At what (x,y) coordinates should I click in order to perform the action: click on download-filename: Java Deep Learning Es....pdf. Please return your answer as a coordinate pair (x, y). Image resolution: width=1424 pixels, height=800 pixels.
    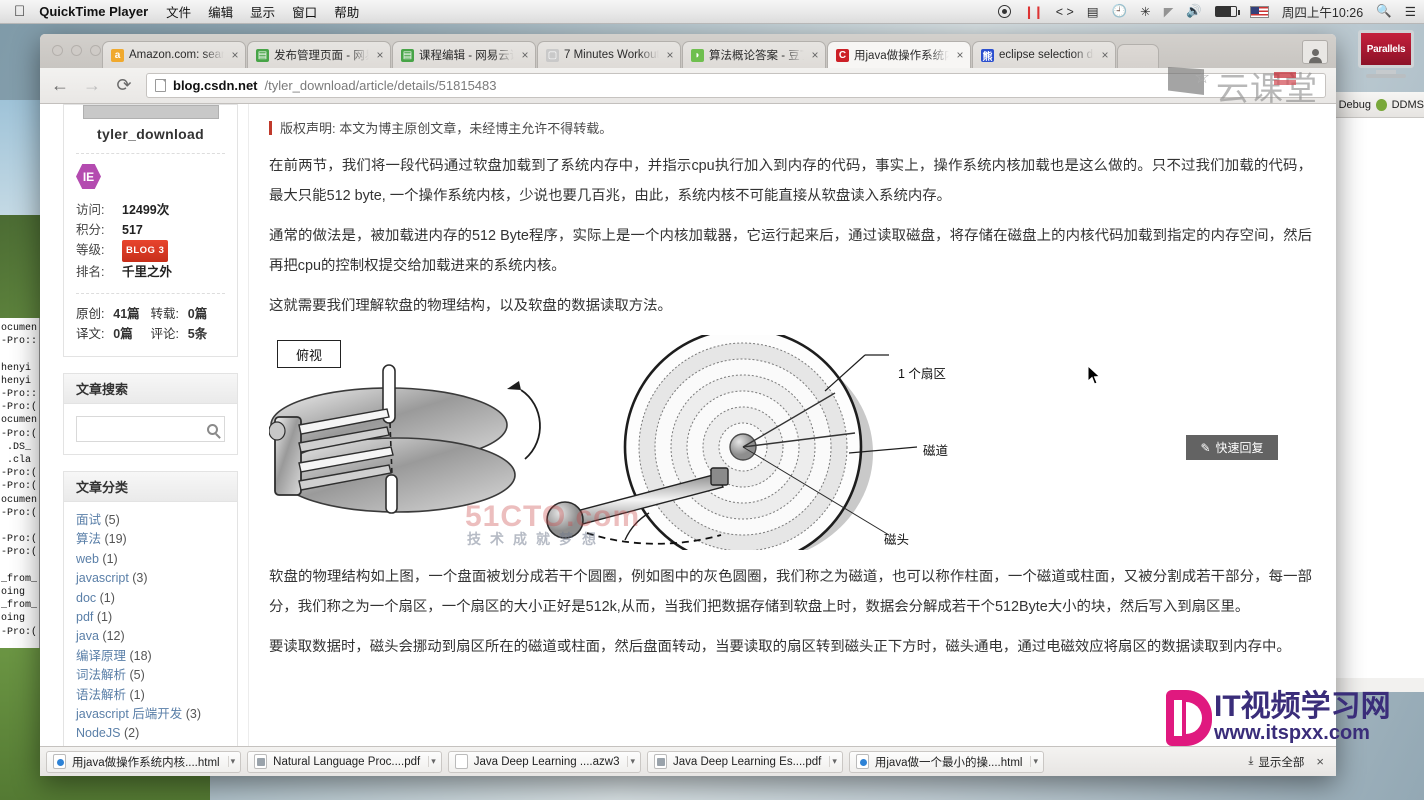
    Looking at the image, I should click on (747, 761).